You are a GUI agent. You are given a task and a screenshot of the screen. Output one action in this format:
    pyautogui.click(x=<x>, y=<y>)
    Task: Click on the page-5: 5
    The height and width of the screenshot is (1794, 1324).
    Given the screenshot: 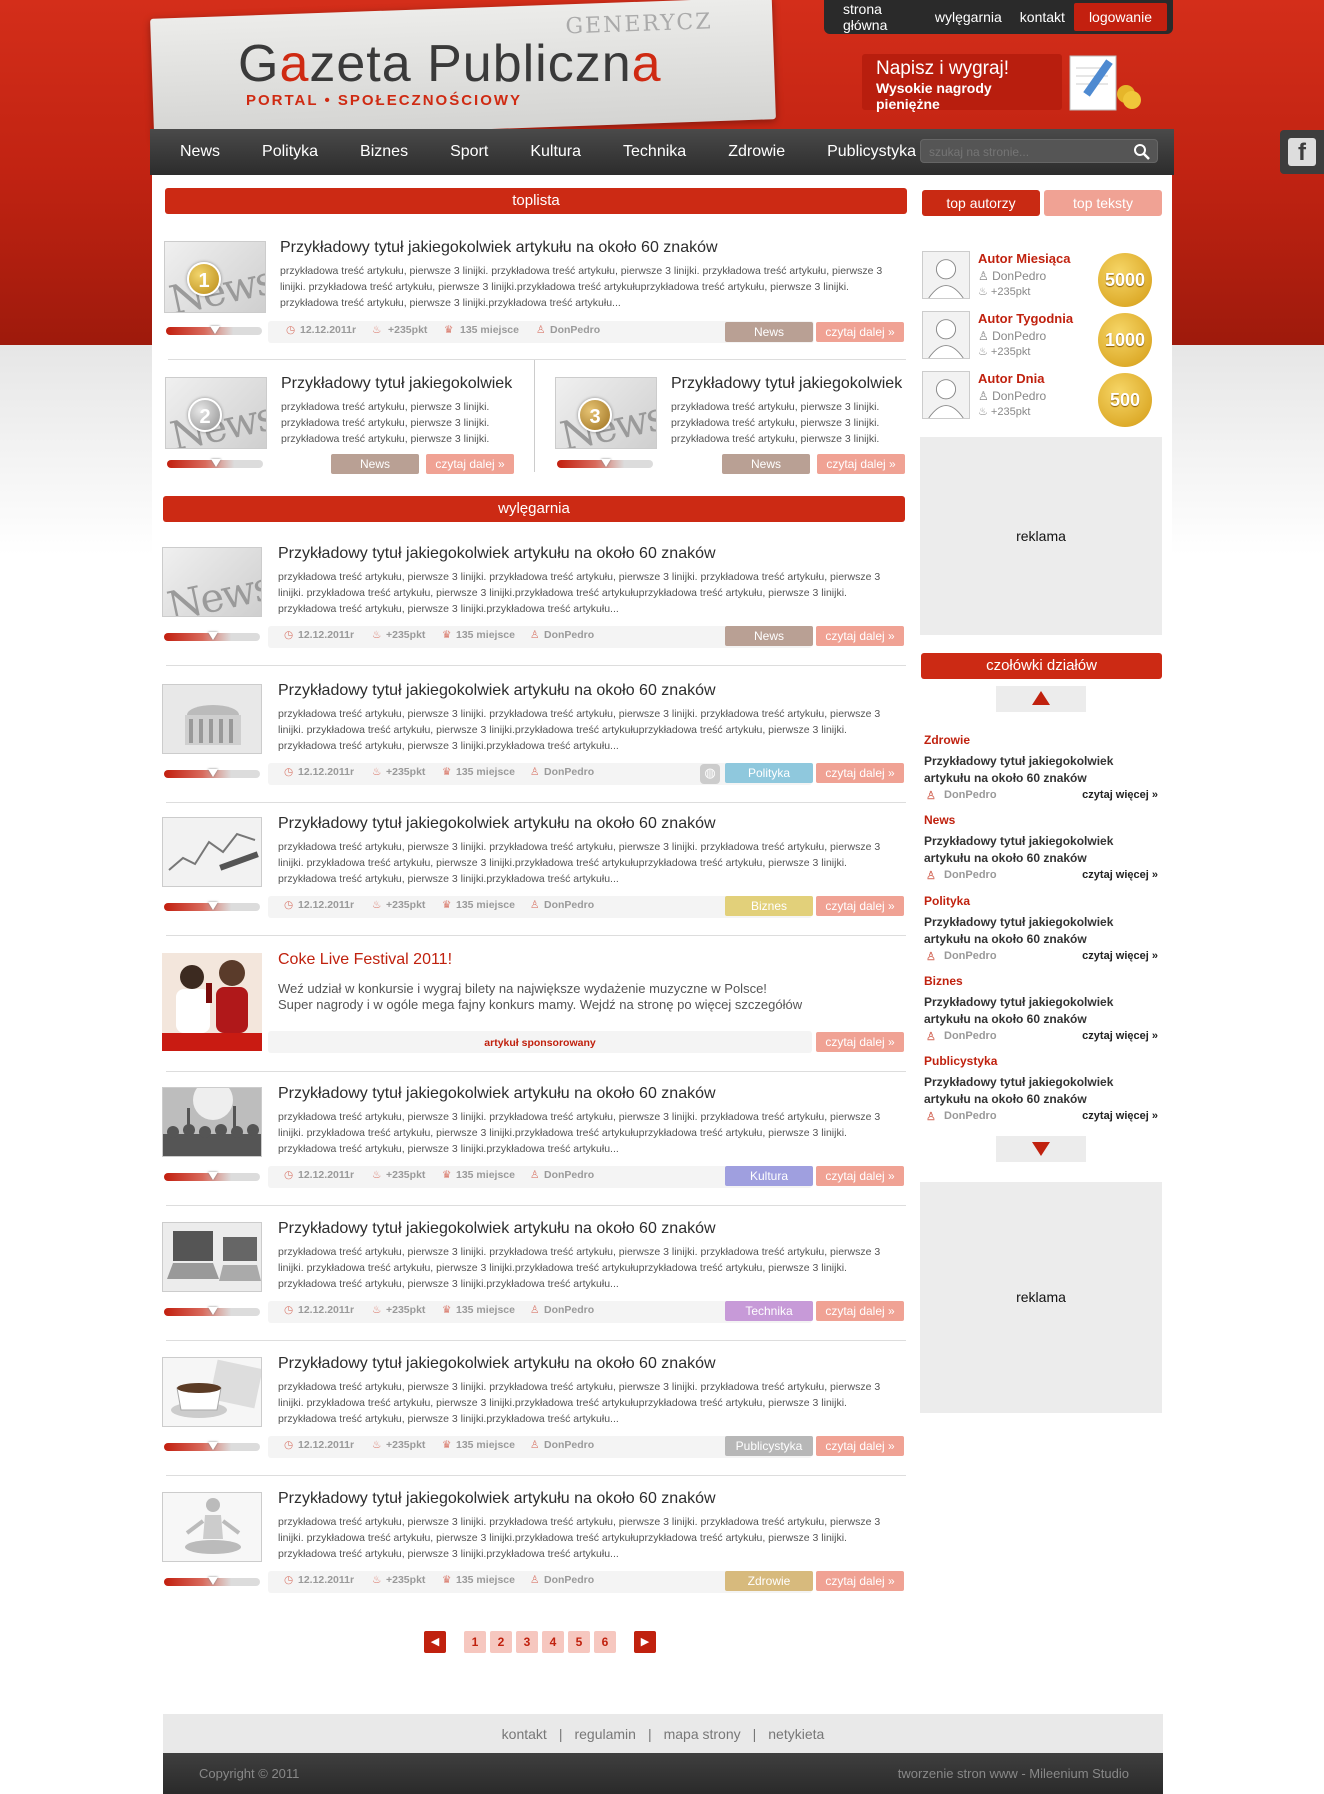 What is the action you would take?
    pyautogui.click(x=579, y=1642)
    